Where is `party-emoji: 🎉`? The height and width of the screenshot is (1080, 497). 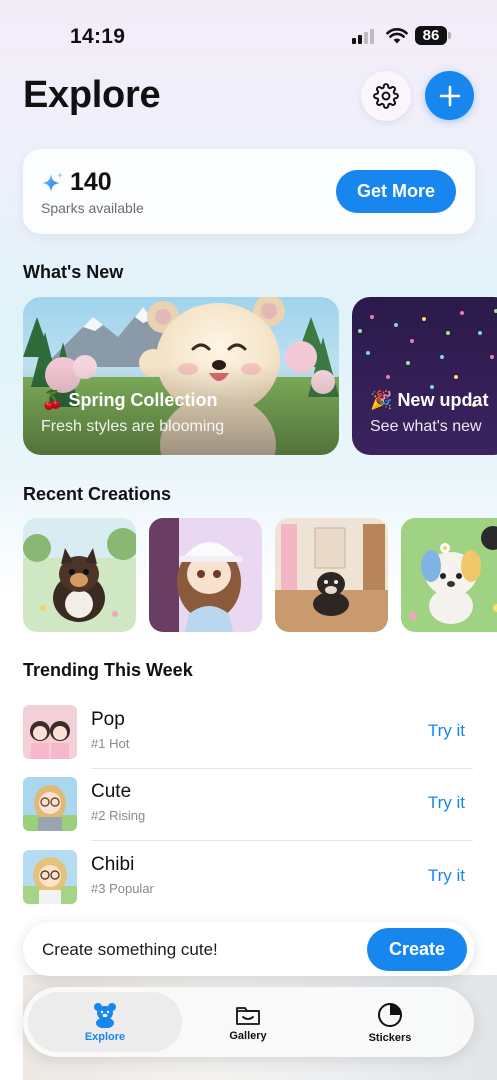 party-emoji: 🎉 is located at coordinates (381, 400).